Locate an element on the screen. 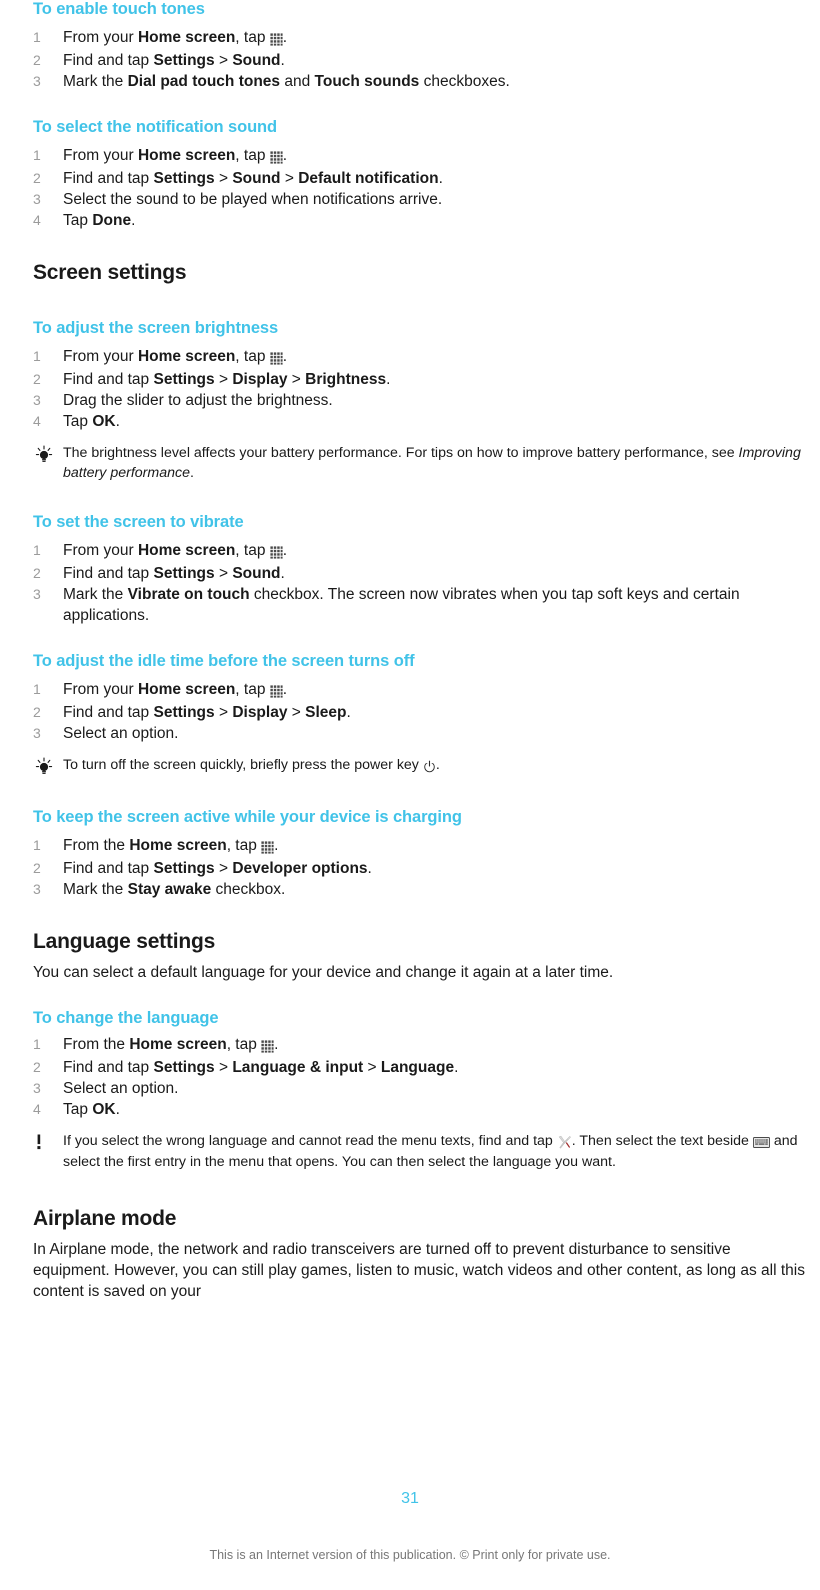 The image size is (820, 1590). ui-term: Dial pad touch tones is located at coordinates (204, 81).